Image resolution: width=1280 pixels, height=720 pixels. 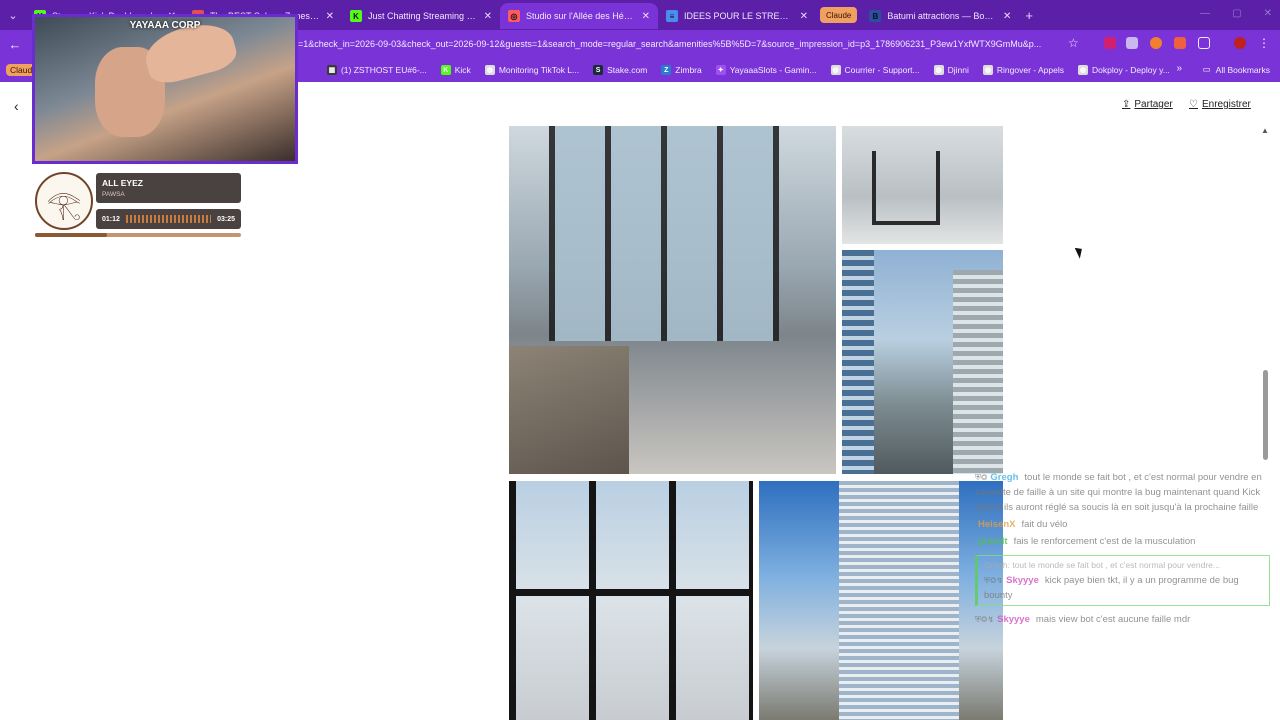 I want to click on tab-favicon-icon: B, so click(x=875, y=16).